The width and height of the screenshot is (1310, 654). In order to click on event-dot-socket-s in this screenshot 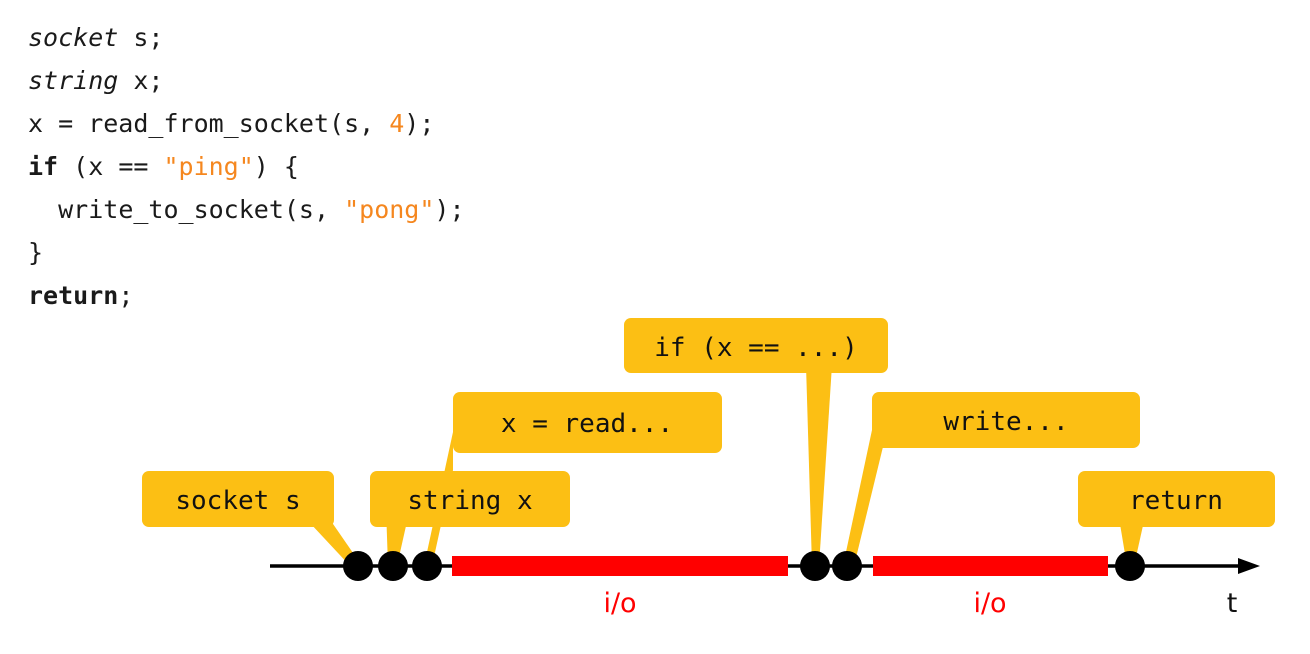, I will do `click(358, 566)`.